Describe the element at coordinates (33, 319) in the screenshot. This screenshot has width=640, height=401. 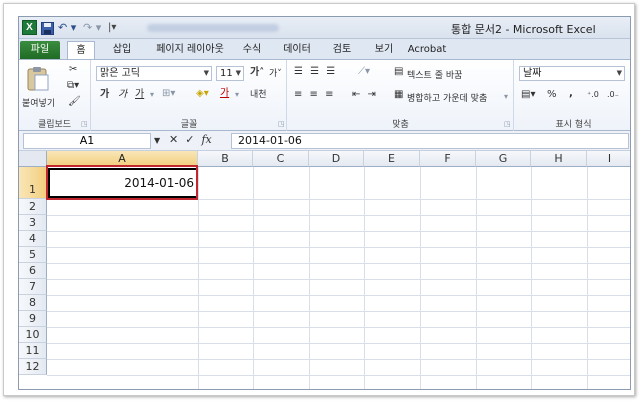
I see `row-header-9: 9` at that location.